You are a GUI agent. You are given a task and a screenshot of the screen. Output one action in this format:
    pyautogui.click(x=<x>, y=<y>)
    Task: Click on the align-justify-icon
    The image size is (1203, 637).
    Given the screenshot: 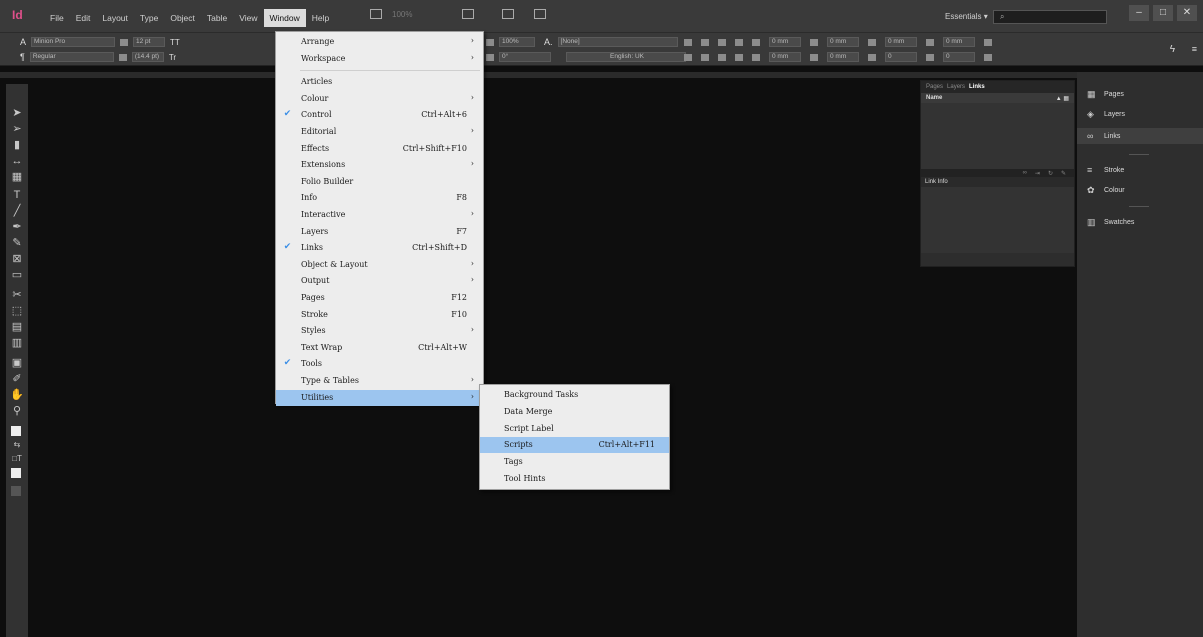 What is the action you would take?
    pyautogui.click(x=739, y=42)
    